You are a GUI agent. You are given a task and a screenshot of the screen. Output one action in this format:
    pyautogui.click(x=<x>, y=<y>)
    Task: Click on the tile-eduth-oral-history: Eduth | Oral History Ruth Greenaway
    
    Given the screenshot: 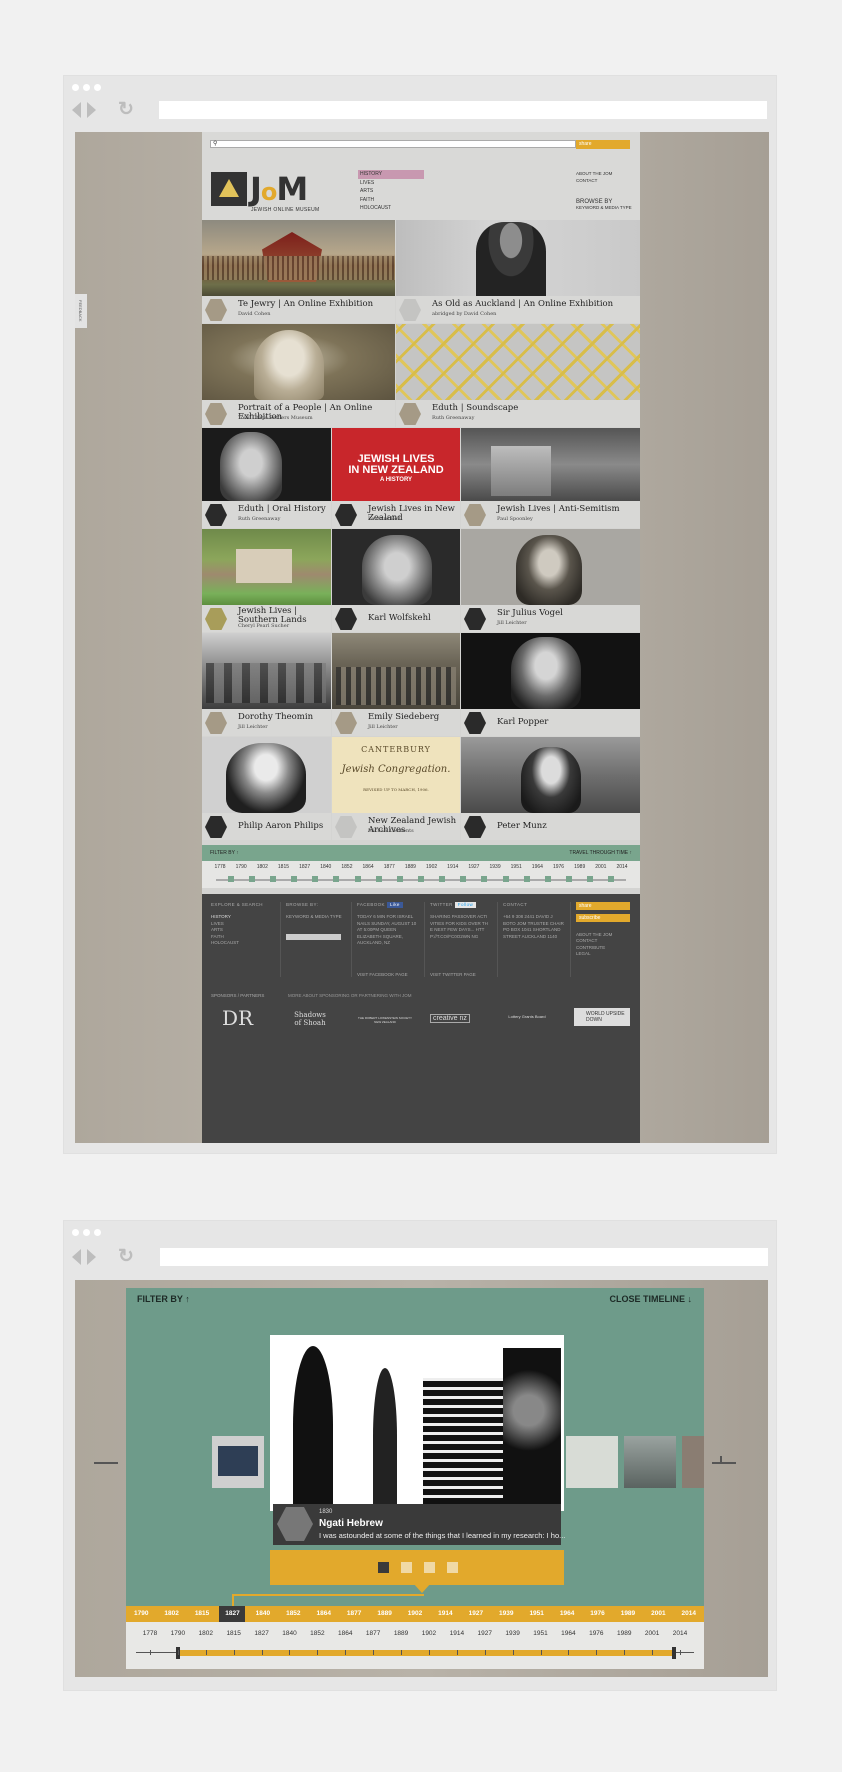 What is the action you would take?
    pyautogui.click(x=266, y=478)
    